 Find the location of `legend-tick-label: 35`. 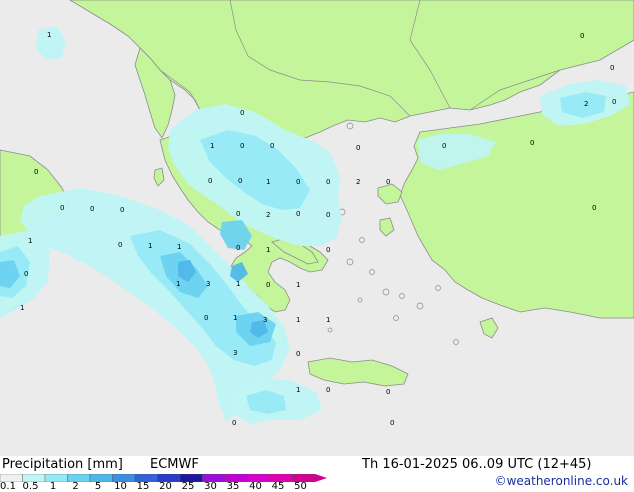

legend-tick-label: 35 is located at coordinates (233, 486).